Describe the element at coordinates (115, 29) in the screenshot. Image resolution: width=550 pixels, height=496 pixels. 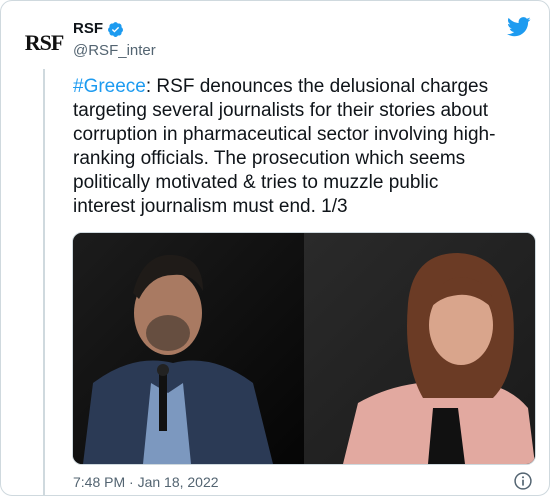
I see `verified-badge-icon` at that location.